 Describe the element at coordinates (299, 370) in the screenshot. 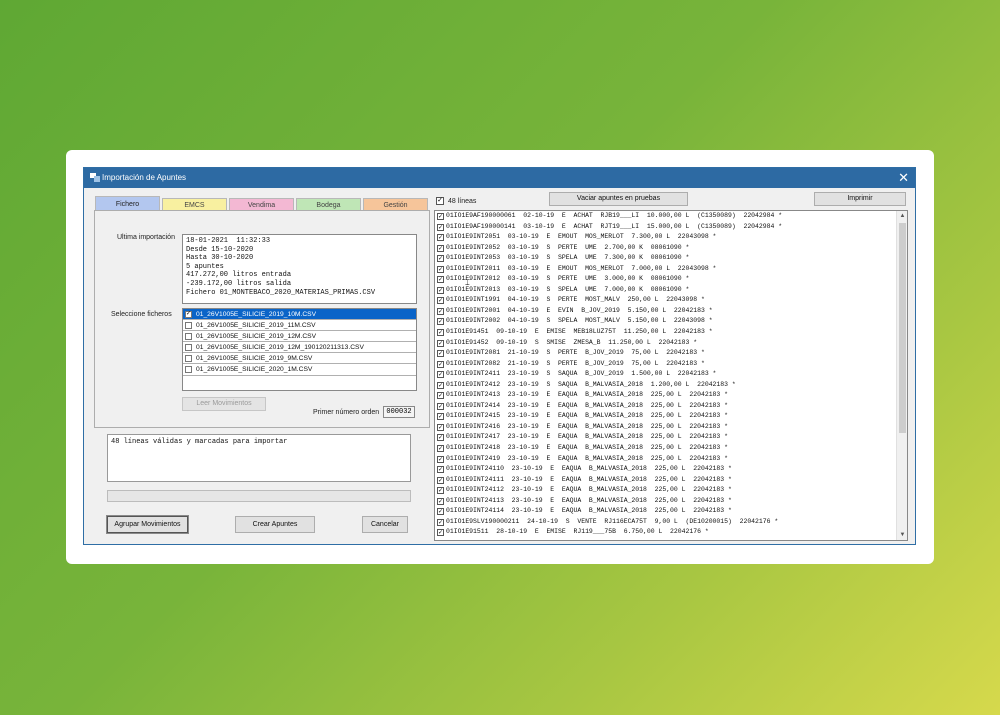

I see `file-item: 01_26V1005E_SILICIE_2020_1M.CSV` at that location.